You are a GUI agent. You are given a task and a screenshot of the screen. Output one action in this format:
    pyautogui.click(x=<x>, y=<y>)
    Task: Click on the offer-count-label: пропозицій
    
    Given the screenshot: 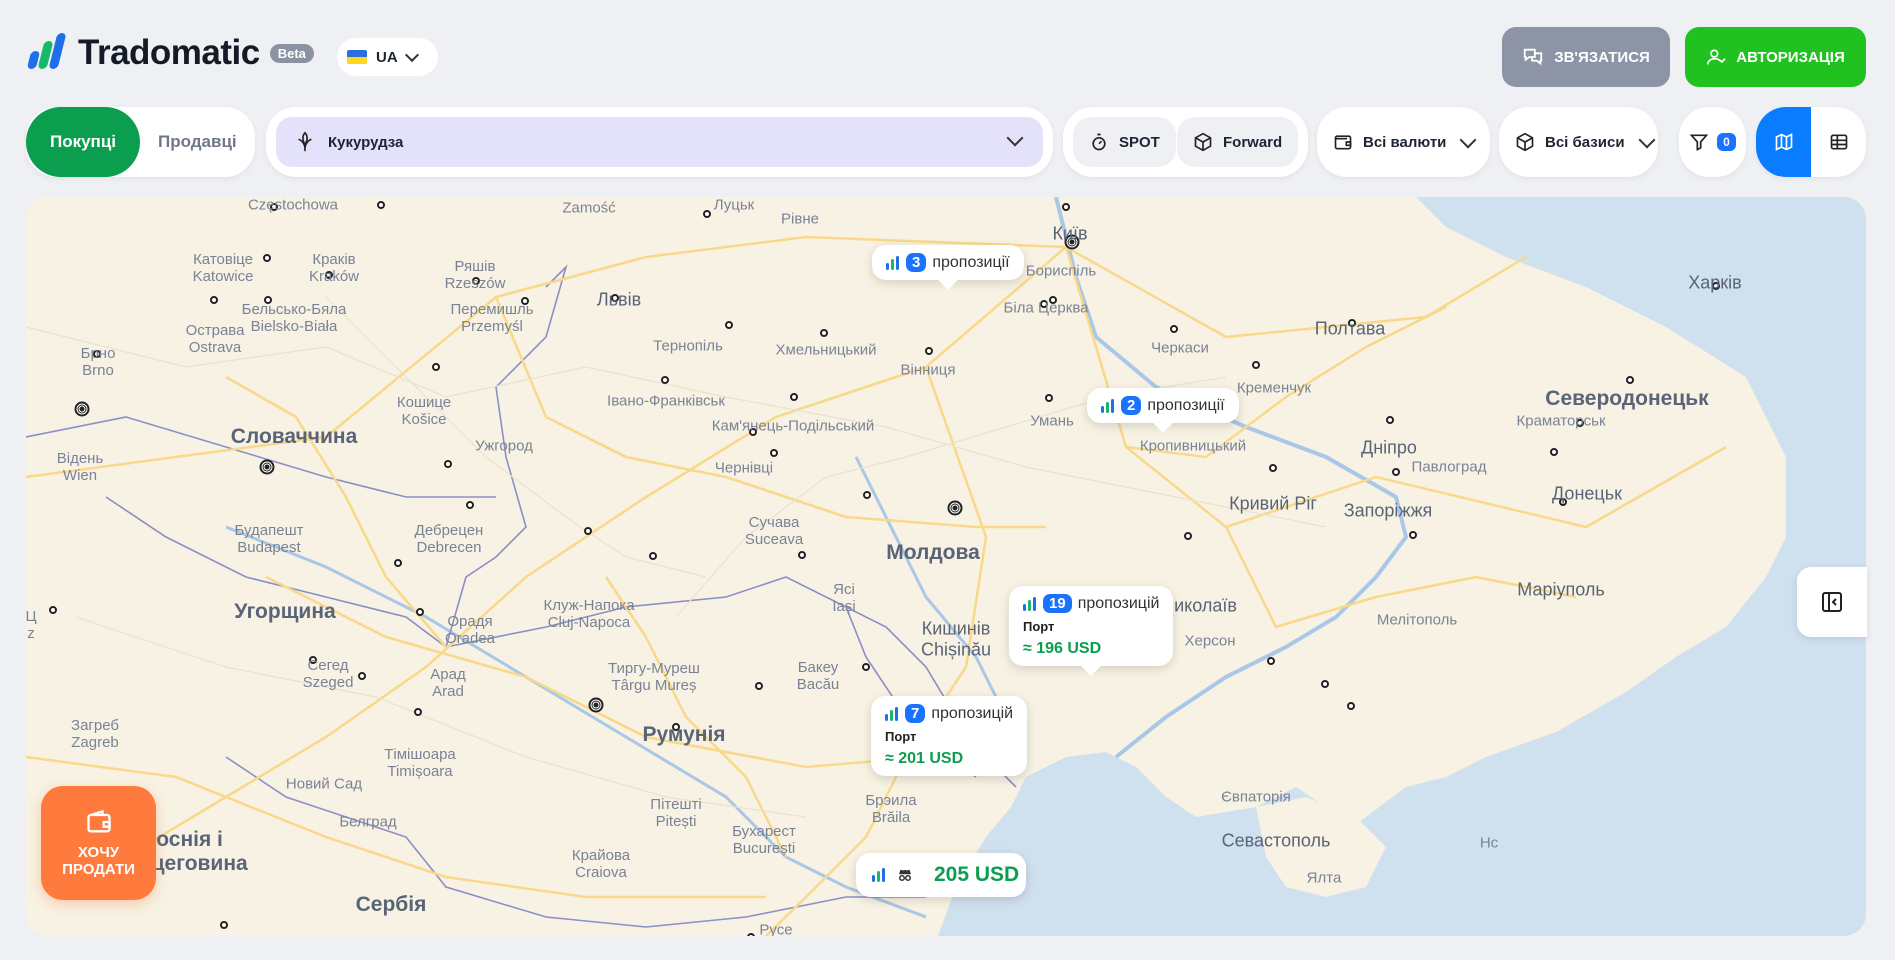 What is the action you would take?
    pyautogui.click(x=972, y=713)
    